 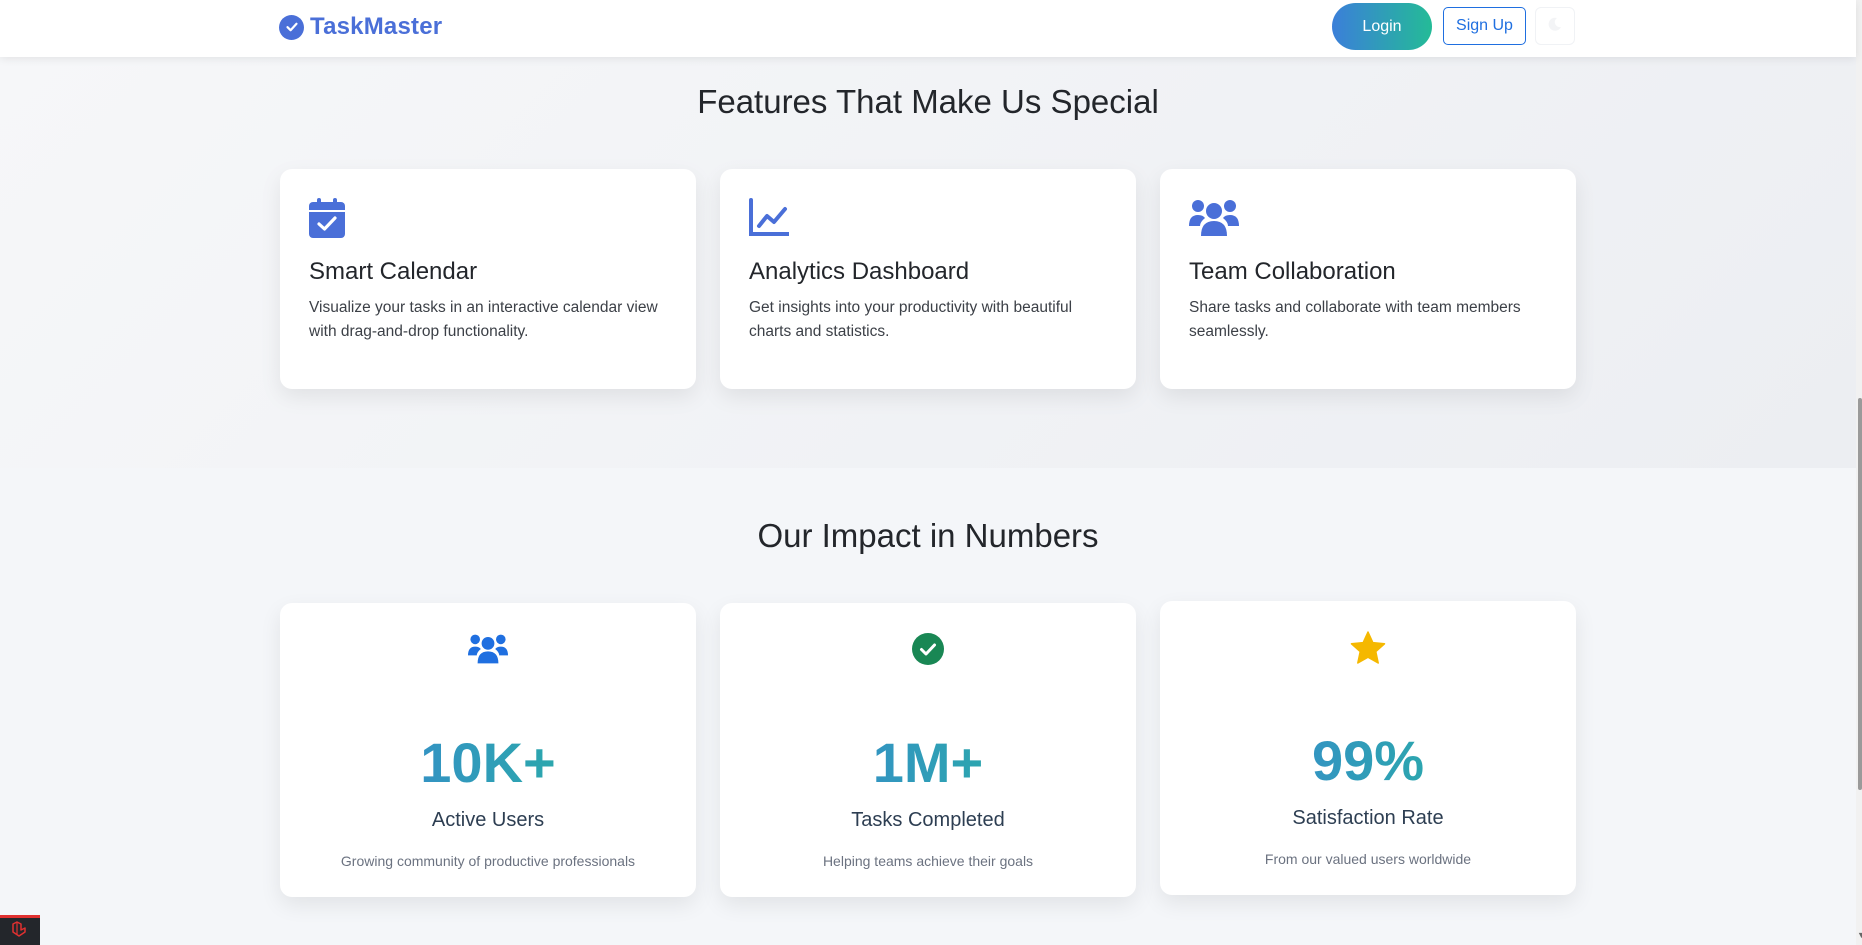 I want to click on brand-logo: TaskMaster, so click(x=360, y=27).